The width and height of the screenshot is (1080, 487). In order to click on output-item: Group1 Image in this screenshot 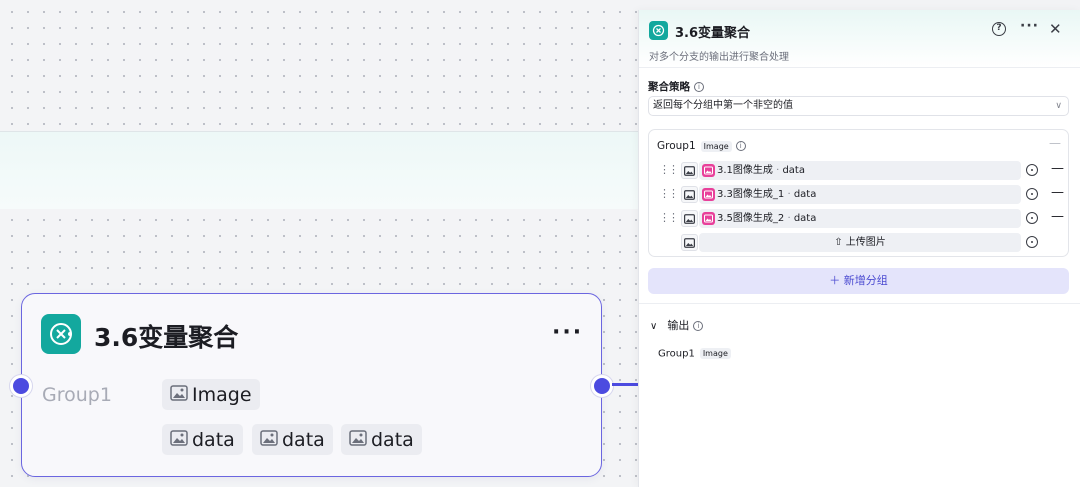, I will do `click(694, 354)`.